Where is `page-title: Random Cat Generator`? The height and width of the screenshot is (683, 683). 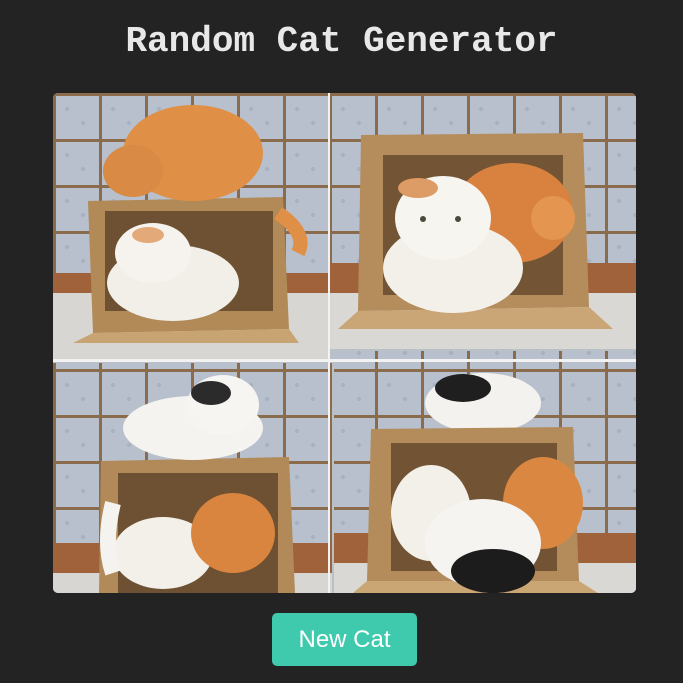 page-title: Random Cat Generator is located at coordinates (341, 41).